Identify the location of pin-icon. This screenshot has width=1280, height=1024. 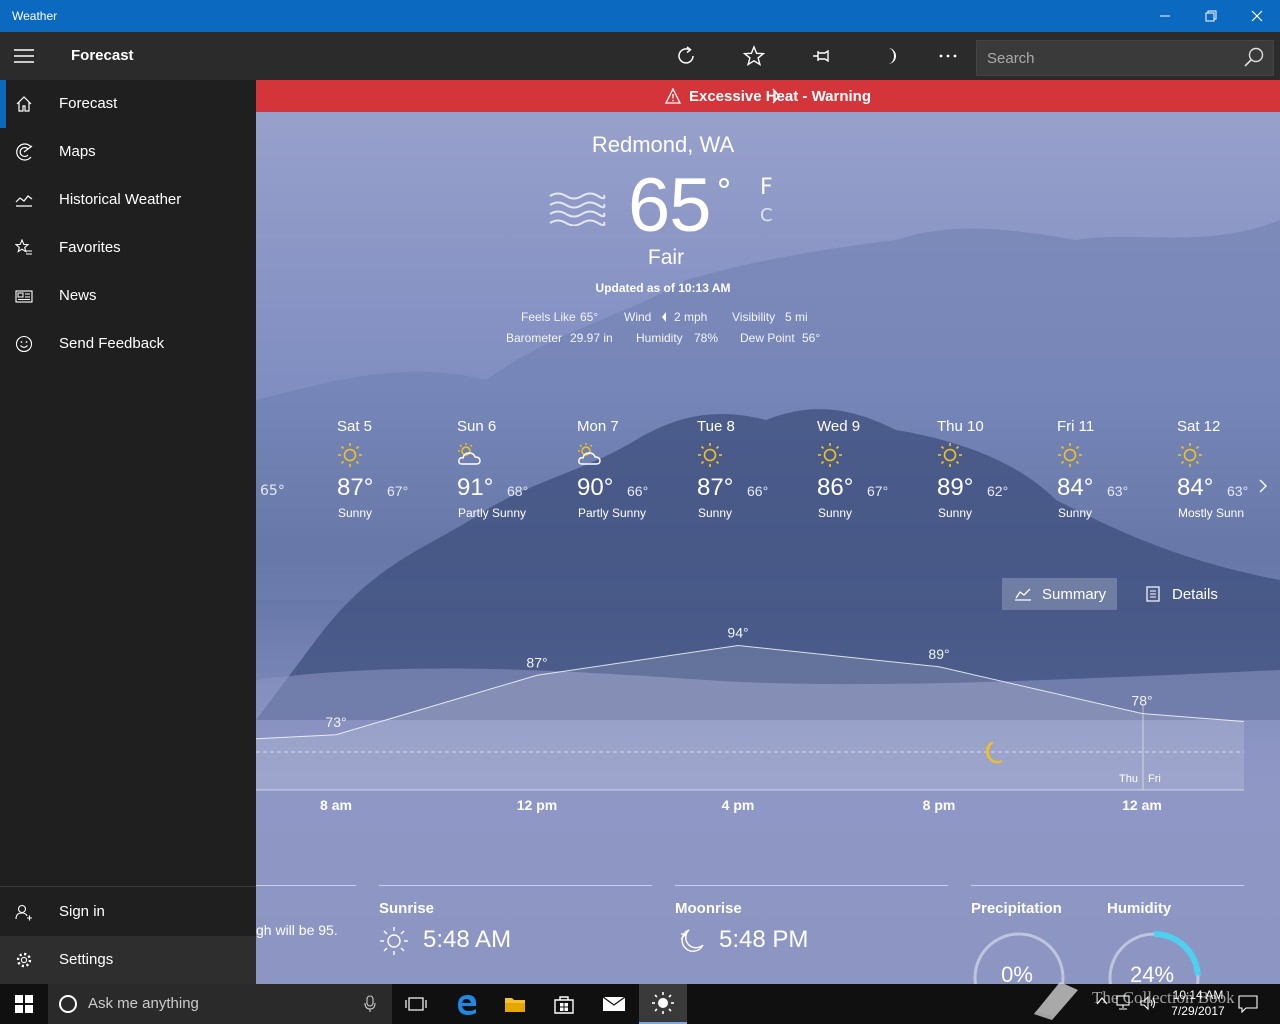
(821, 56).